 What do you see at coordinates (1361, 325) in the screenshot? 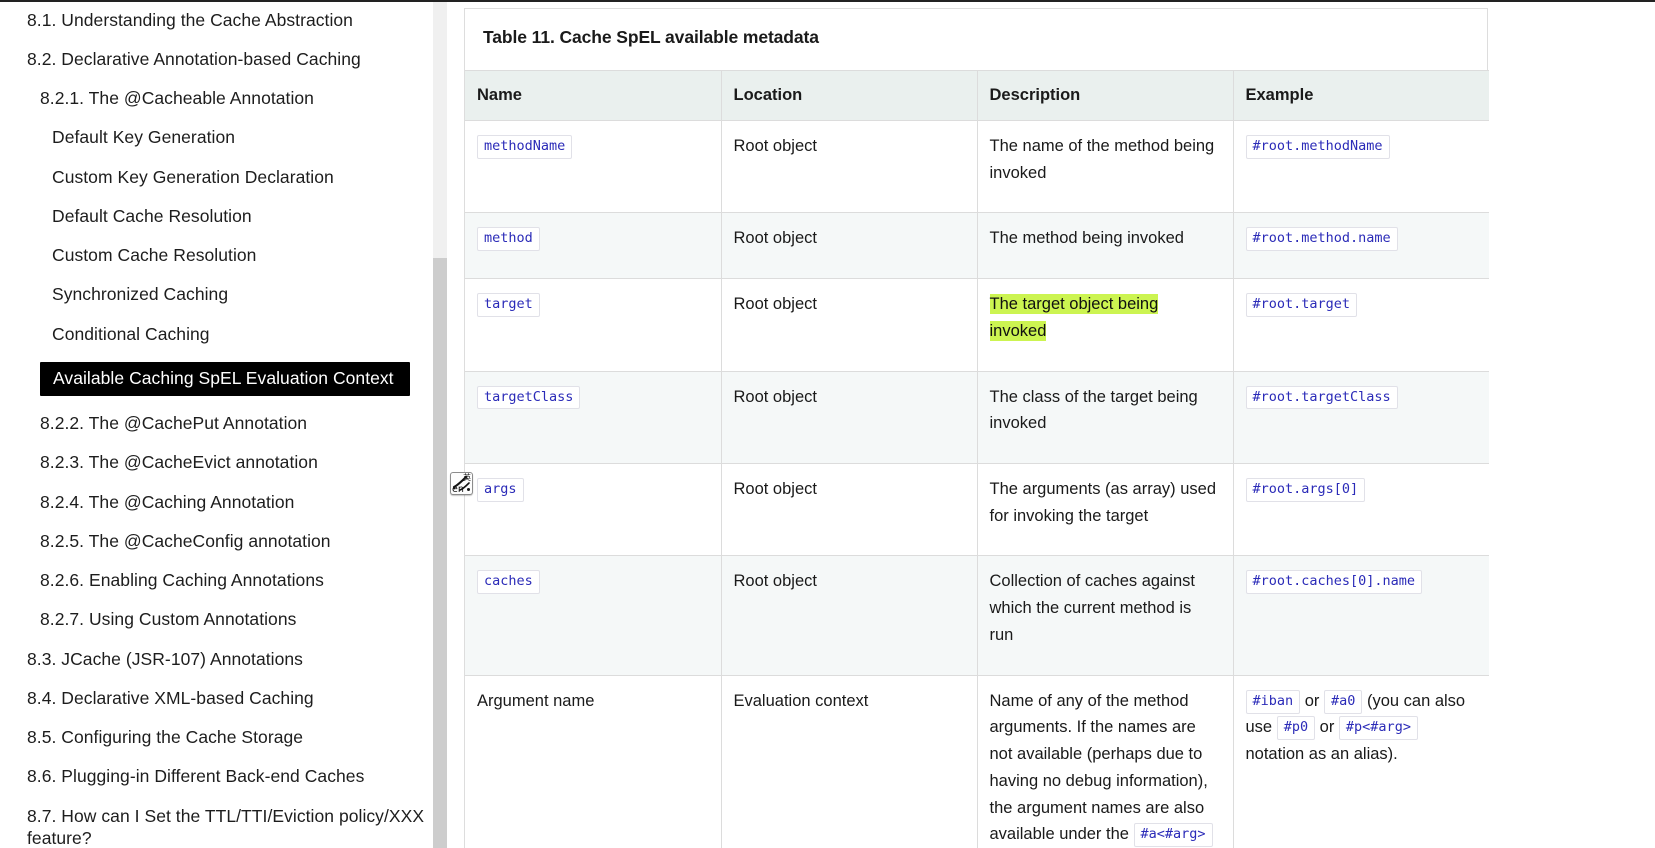
I see `cell-example: #root.target` at bounding box center [1361, 325].